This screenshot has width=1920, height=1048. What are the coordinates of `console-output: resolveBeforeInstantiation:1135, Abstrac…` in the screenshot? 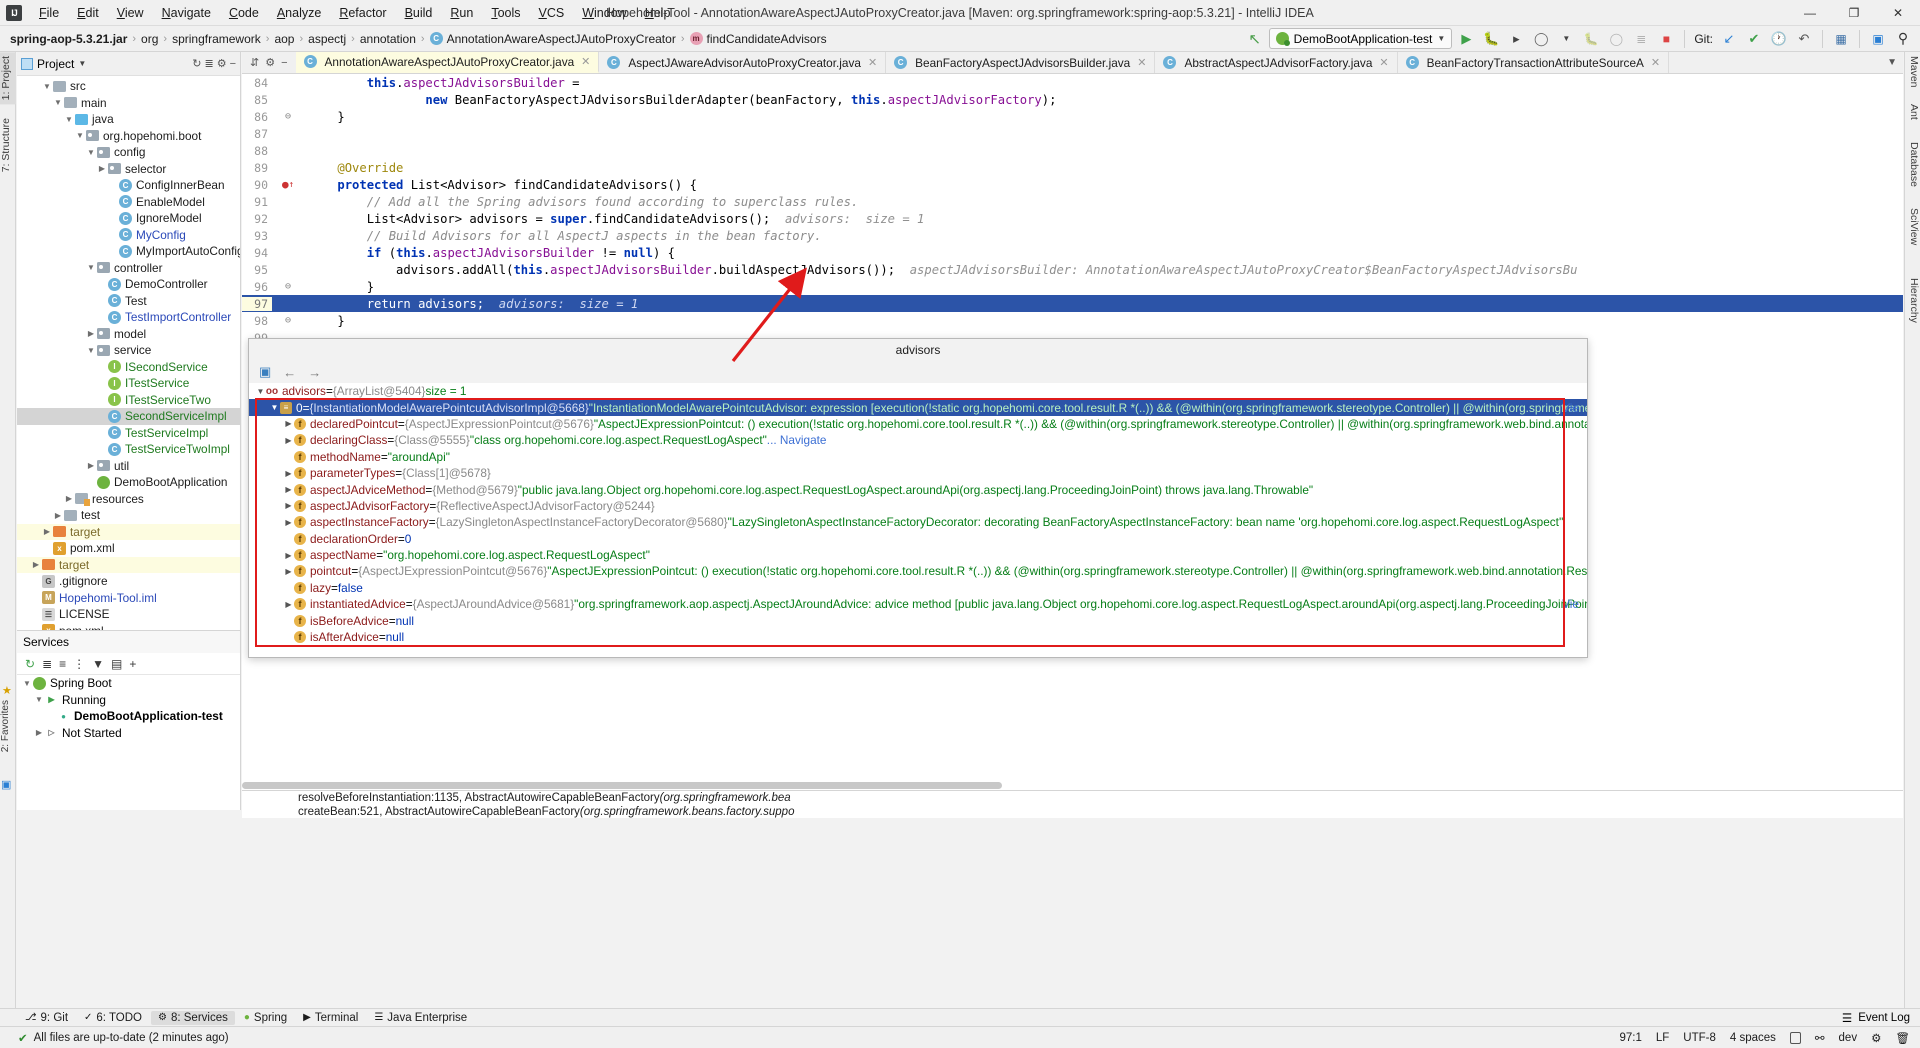 It's located at (1072, 804).